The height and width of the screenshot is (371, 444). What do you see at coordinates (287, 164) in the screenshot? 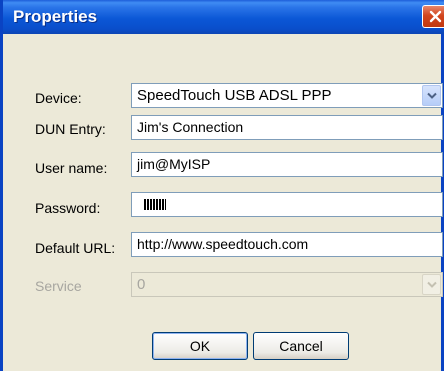
I see `username-field: jim@MyISP` at bounding box center [287, 164].